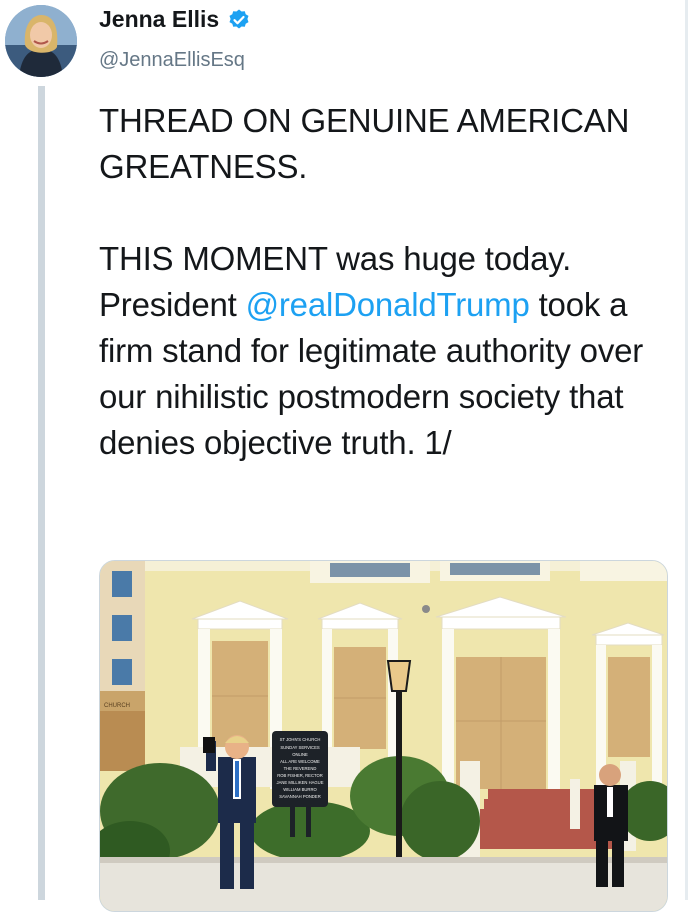 The width and height of the screenshot is (688, 912). Describe the element at coordinates (300, 768) in the screenshot. I see `sign-line-5: THE REVEREND` at that location.